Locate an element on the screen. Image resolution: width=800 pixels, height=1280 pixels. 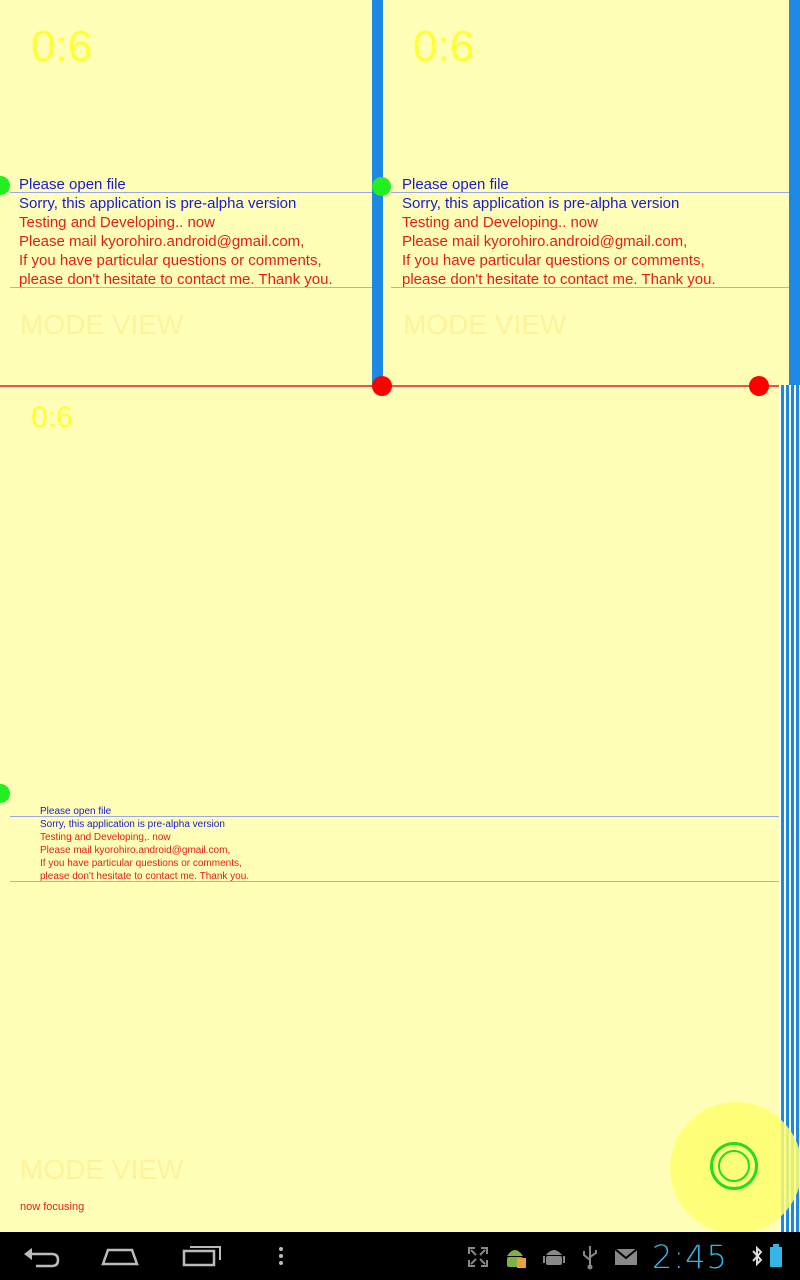
android-debug-icon is located at coordinates (516, 1259).